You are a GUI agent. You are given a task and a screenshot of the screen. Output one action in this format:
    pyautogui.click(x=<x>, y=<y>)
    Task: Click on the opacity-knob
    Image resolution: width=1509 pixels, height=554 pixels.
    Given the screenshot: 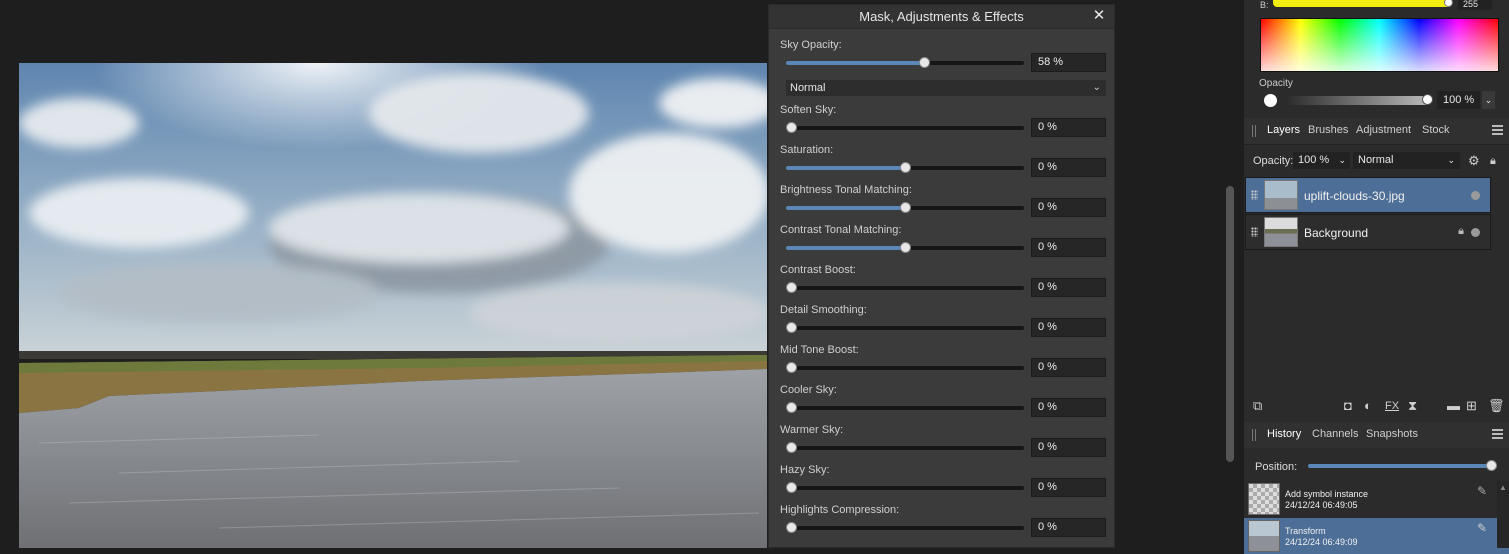 What is the action you would take?
    pyautogui.click(x=1427, y=99)
    